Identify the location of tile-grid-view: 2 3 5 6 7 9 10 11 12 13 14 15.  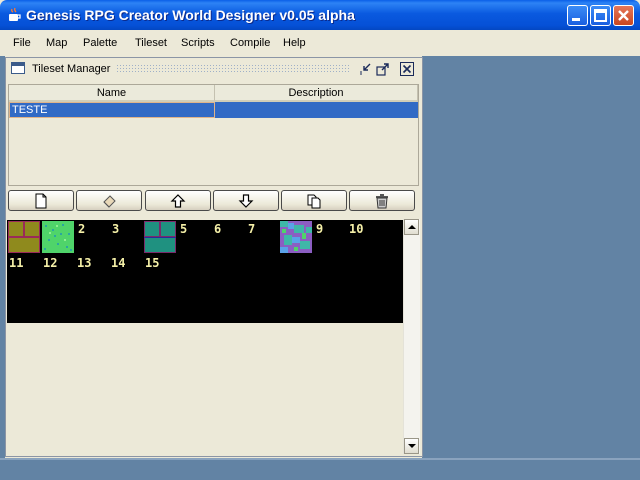
(205, 271).